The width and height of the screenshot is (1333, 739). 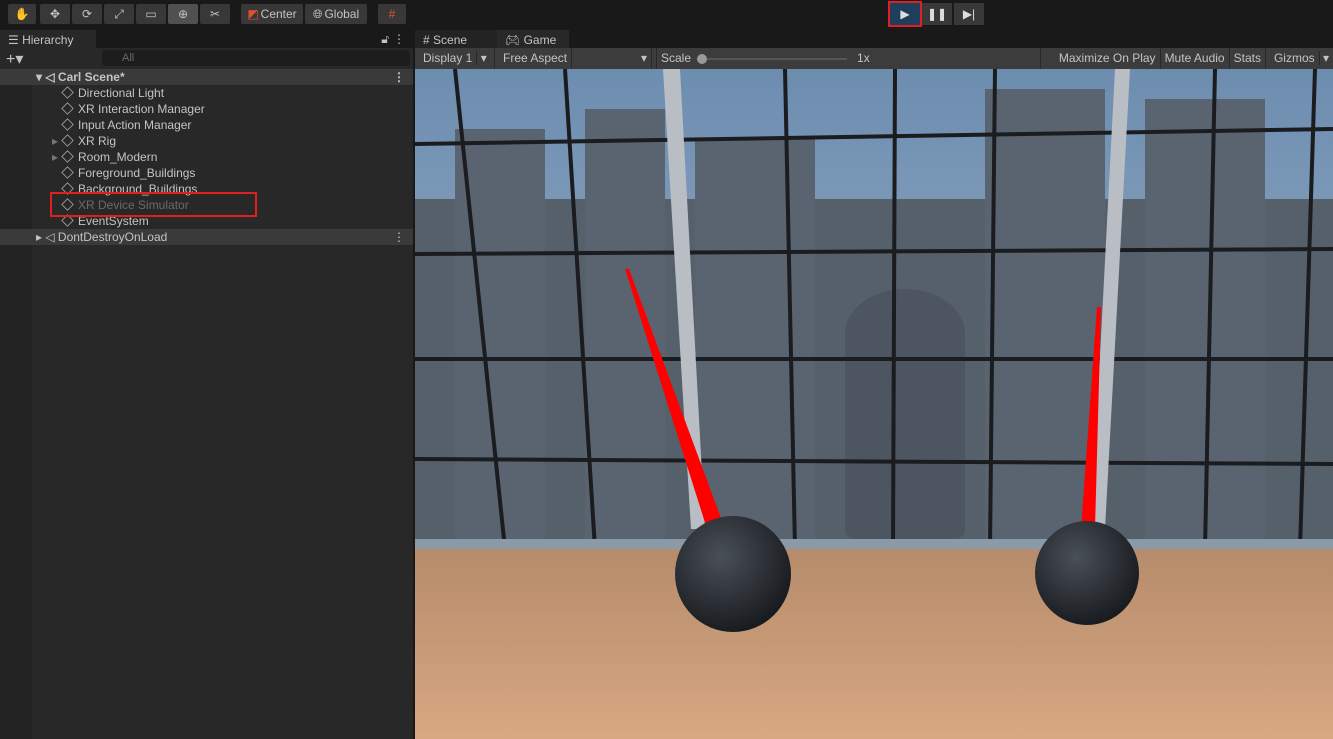 What do you see at coordinates (702, 58) in the screenshot?
I see `slider-thumb` at bounding box center [702, 58].